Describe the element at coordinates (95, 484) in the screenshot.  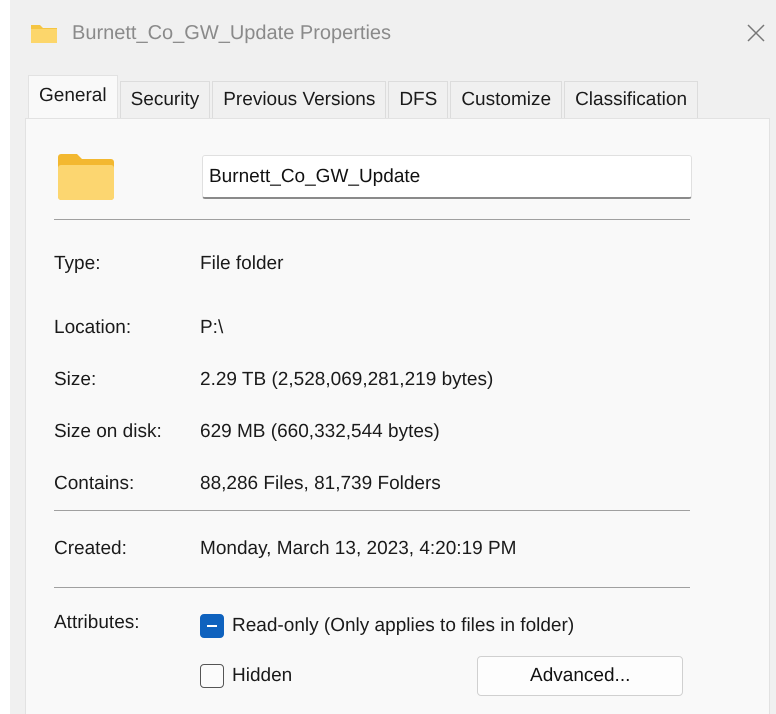
I see `property-label: Contains:` at that location.